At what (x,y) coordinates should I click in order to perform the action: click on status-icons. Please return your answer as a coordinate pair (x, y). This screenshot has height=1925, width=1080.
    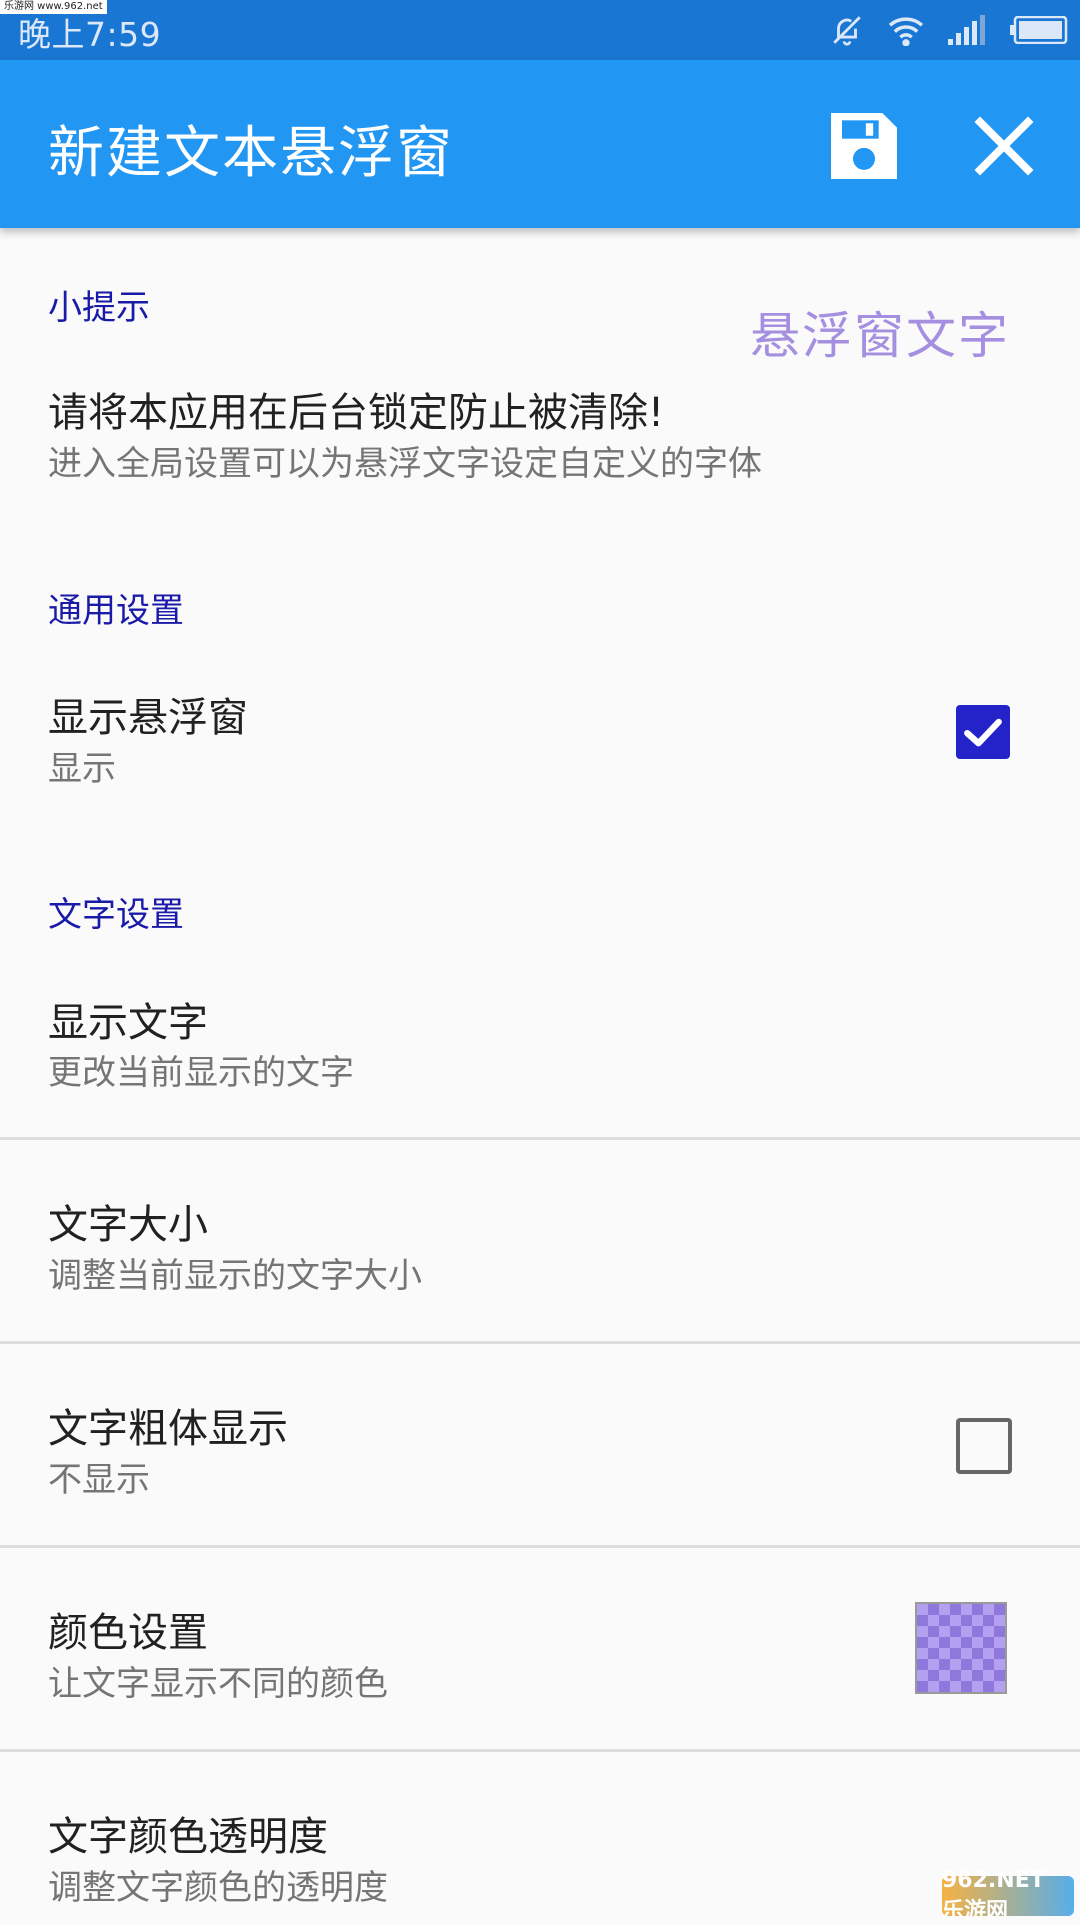
    Looking at the image, I should click on (949, 30).